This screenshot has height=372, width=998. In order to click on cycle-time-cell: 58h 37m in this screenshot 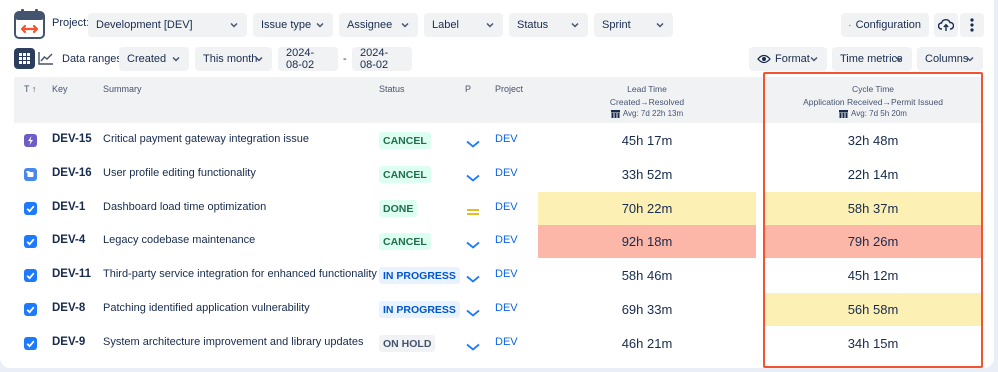, I will do `click(873, 208)`.